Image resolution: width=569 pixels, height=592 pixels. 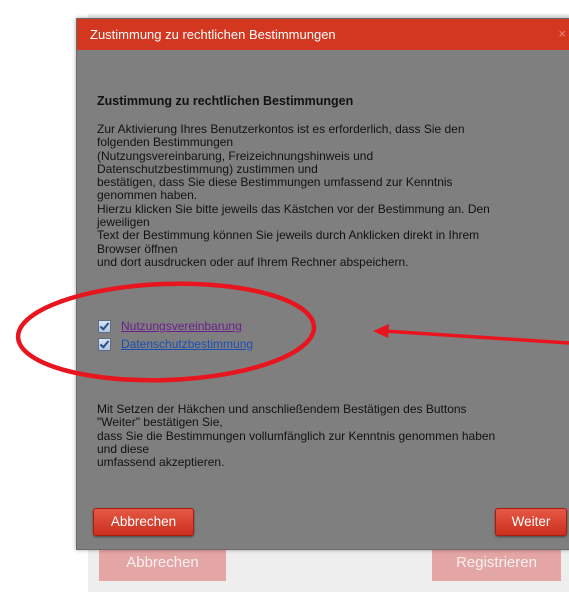 I want to click on next-button: Weiter, so click(x=531, y=522).